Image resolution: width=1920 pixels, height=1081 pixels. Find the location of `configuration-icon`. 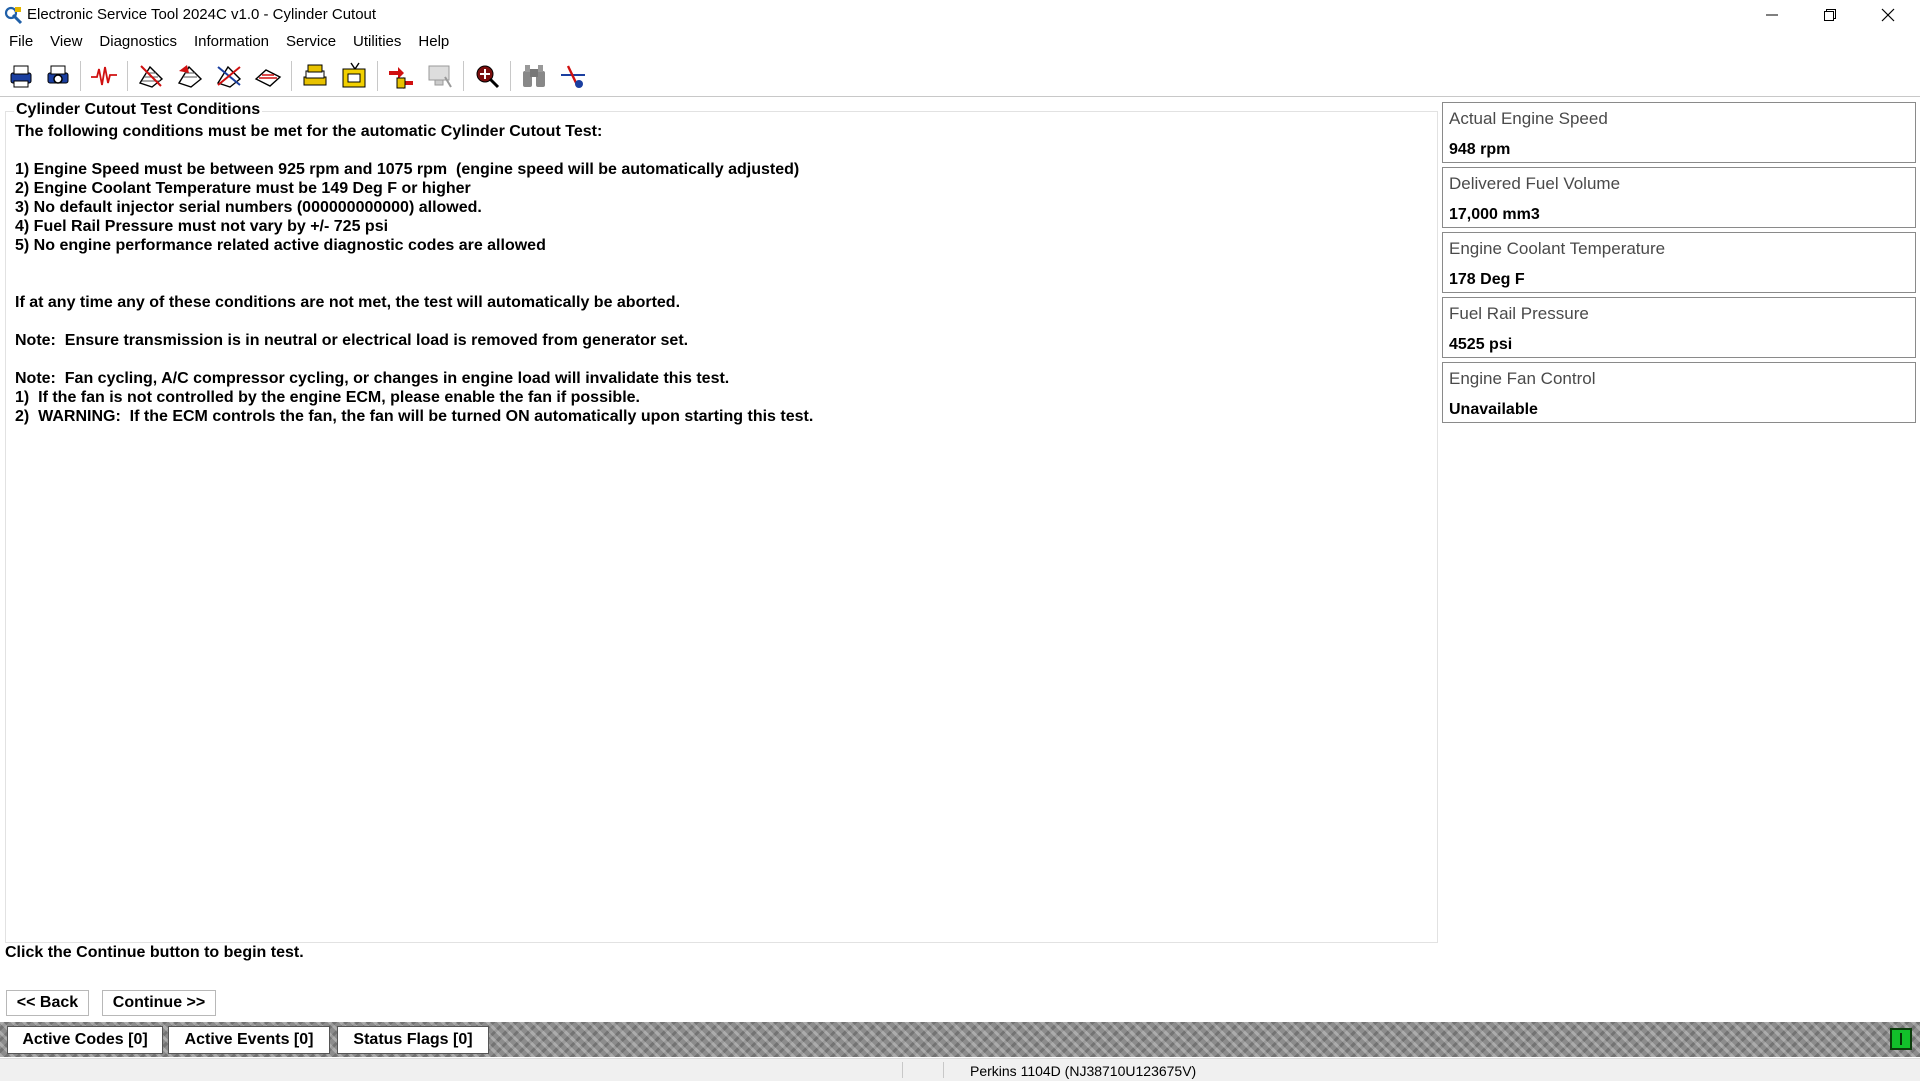

configuration-icon is located at coordinates (315, 75).